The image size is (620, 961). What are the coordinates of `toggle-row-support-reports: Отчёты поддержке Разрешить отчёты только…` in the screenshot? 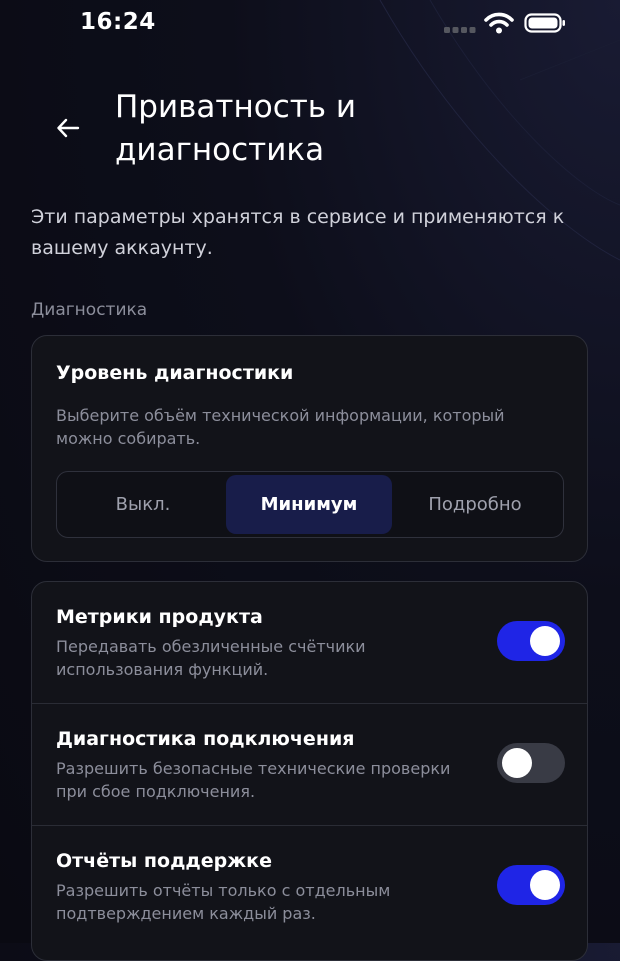 It's located at (309, 886).